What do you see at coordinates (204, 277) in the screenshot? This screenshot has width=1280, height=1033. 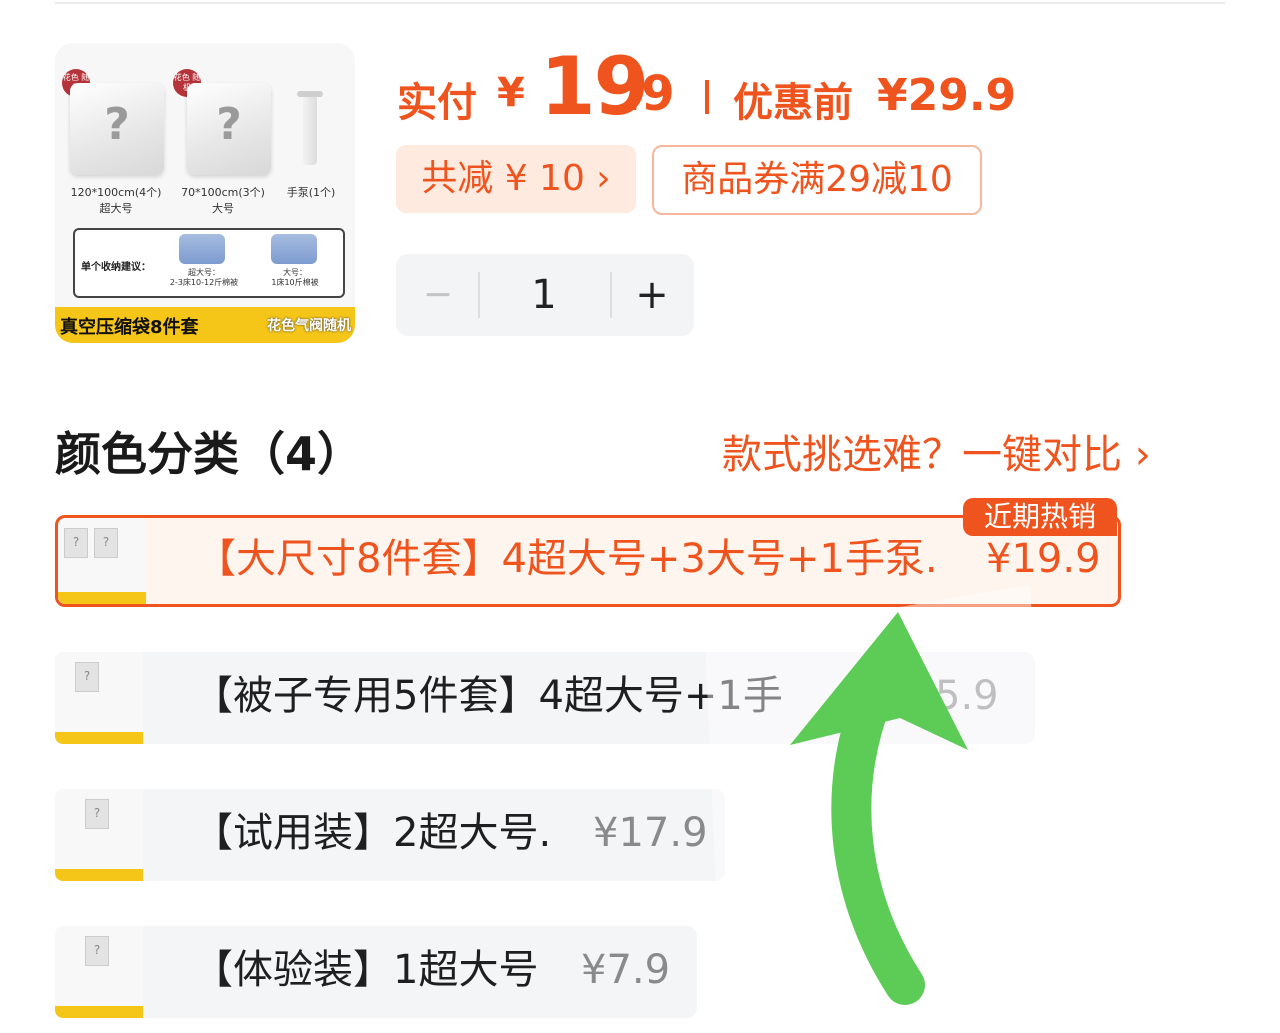 I see `tip-xl: 超大号： 2-3床10-12斤棉被` at bounding box center [204, 277].